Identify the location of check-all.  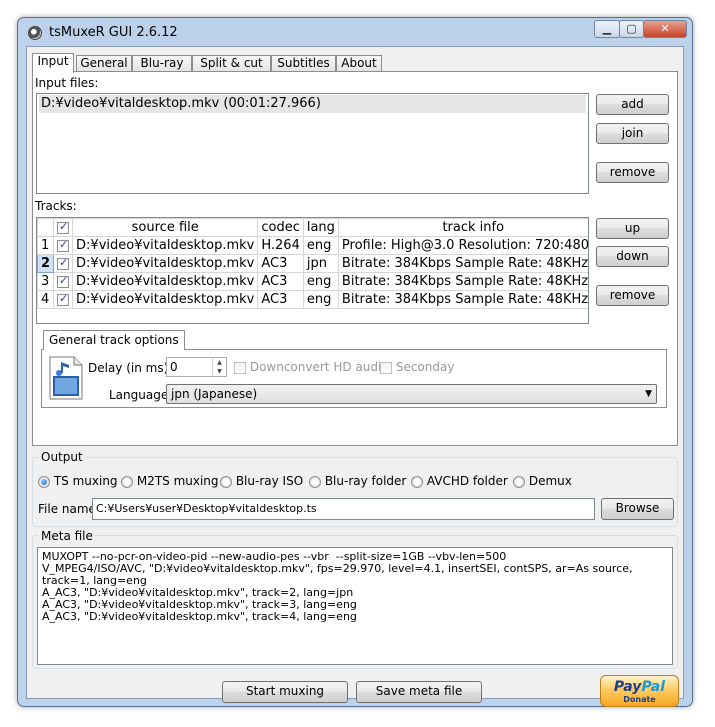
(63, 227).